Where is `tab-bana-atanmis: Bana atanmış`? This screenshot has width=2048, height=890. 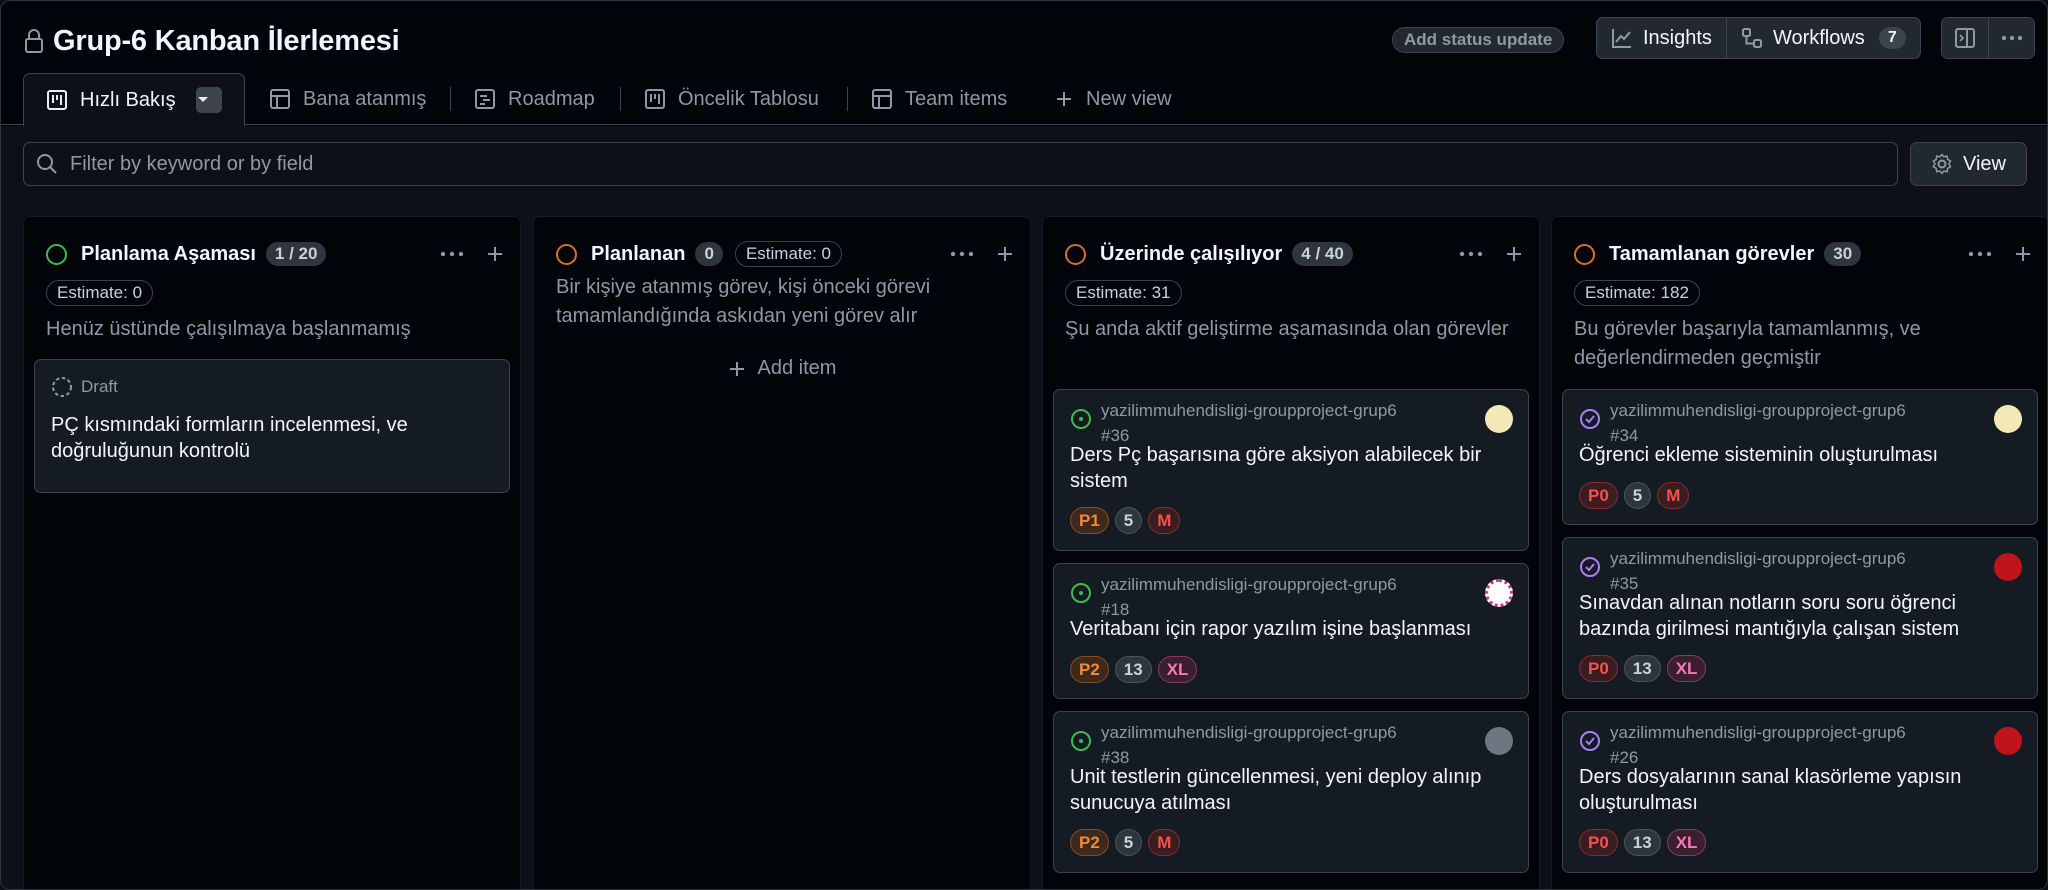 tab-bana-atanmis: Bana atanmış is located at coordinates (347, 99).